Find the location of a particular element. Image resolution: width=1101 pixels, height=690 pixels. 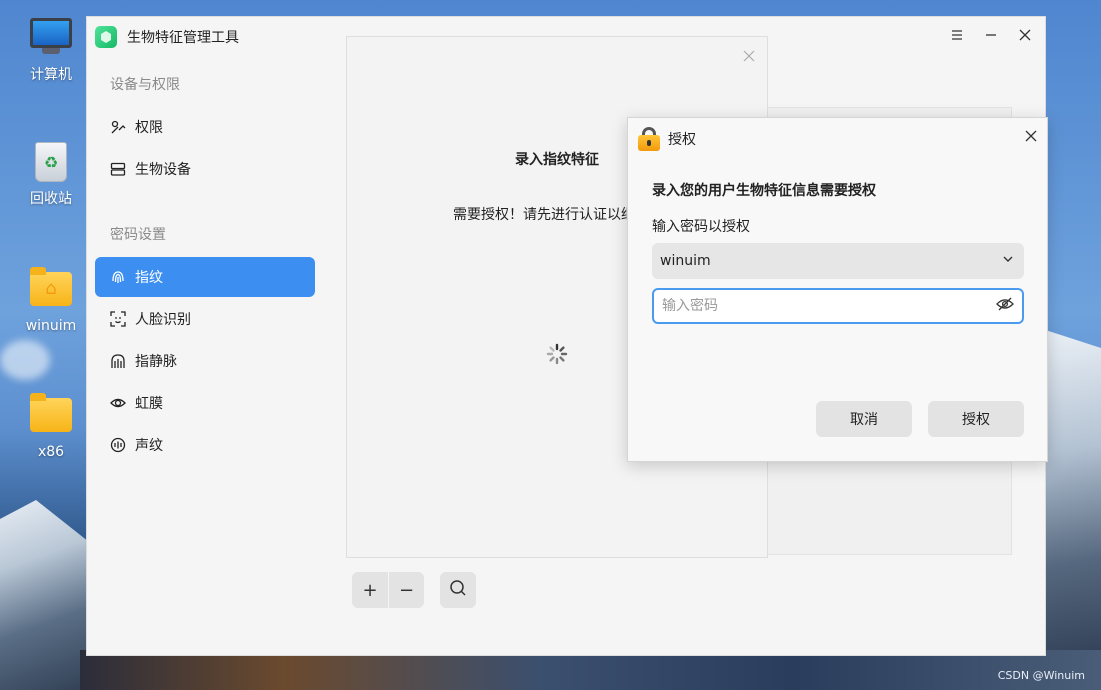

window-controls is located at coordinates (991, 35).